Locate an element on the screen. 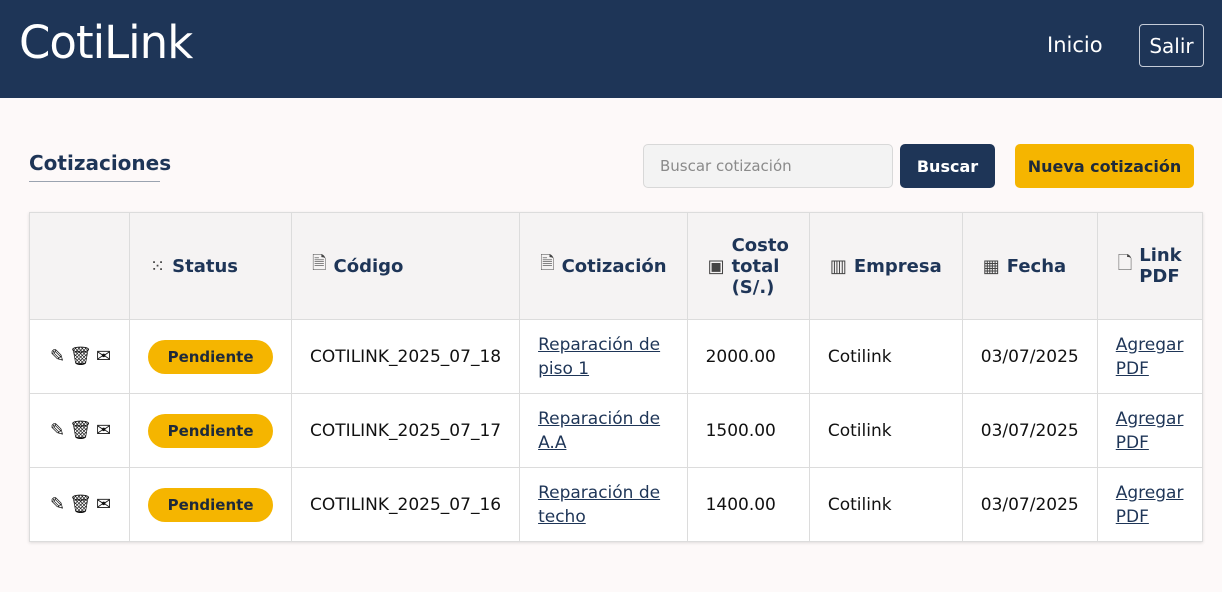 Image resolution: width=1222 pixels, height=592 pixels. code-cell: COTILINK_2025_07_16 is located at coordinates (406, 504).